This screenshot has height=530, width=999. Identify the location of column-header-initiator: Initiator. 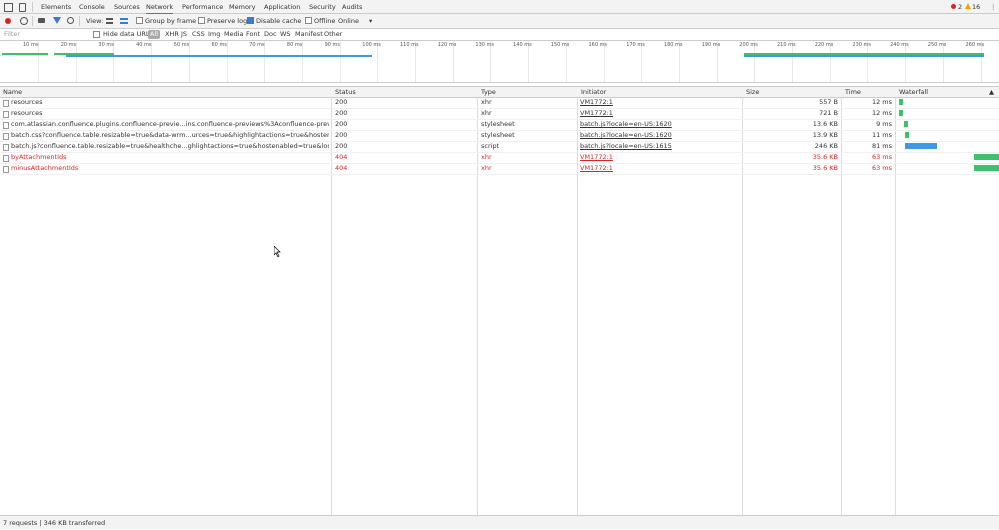
(592, 92).